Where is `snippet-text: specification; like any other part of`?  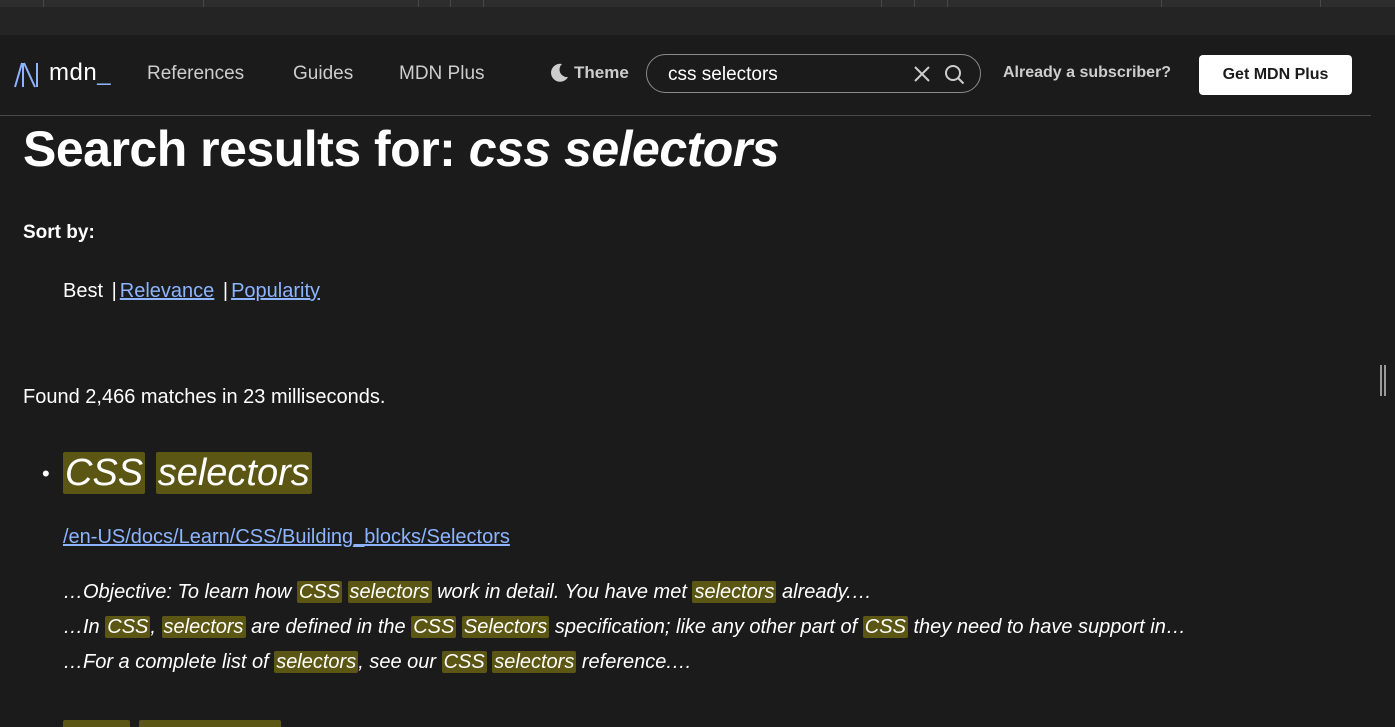
snippet-text: specification; like any other part of is located at coordinates (706, 627).